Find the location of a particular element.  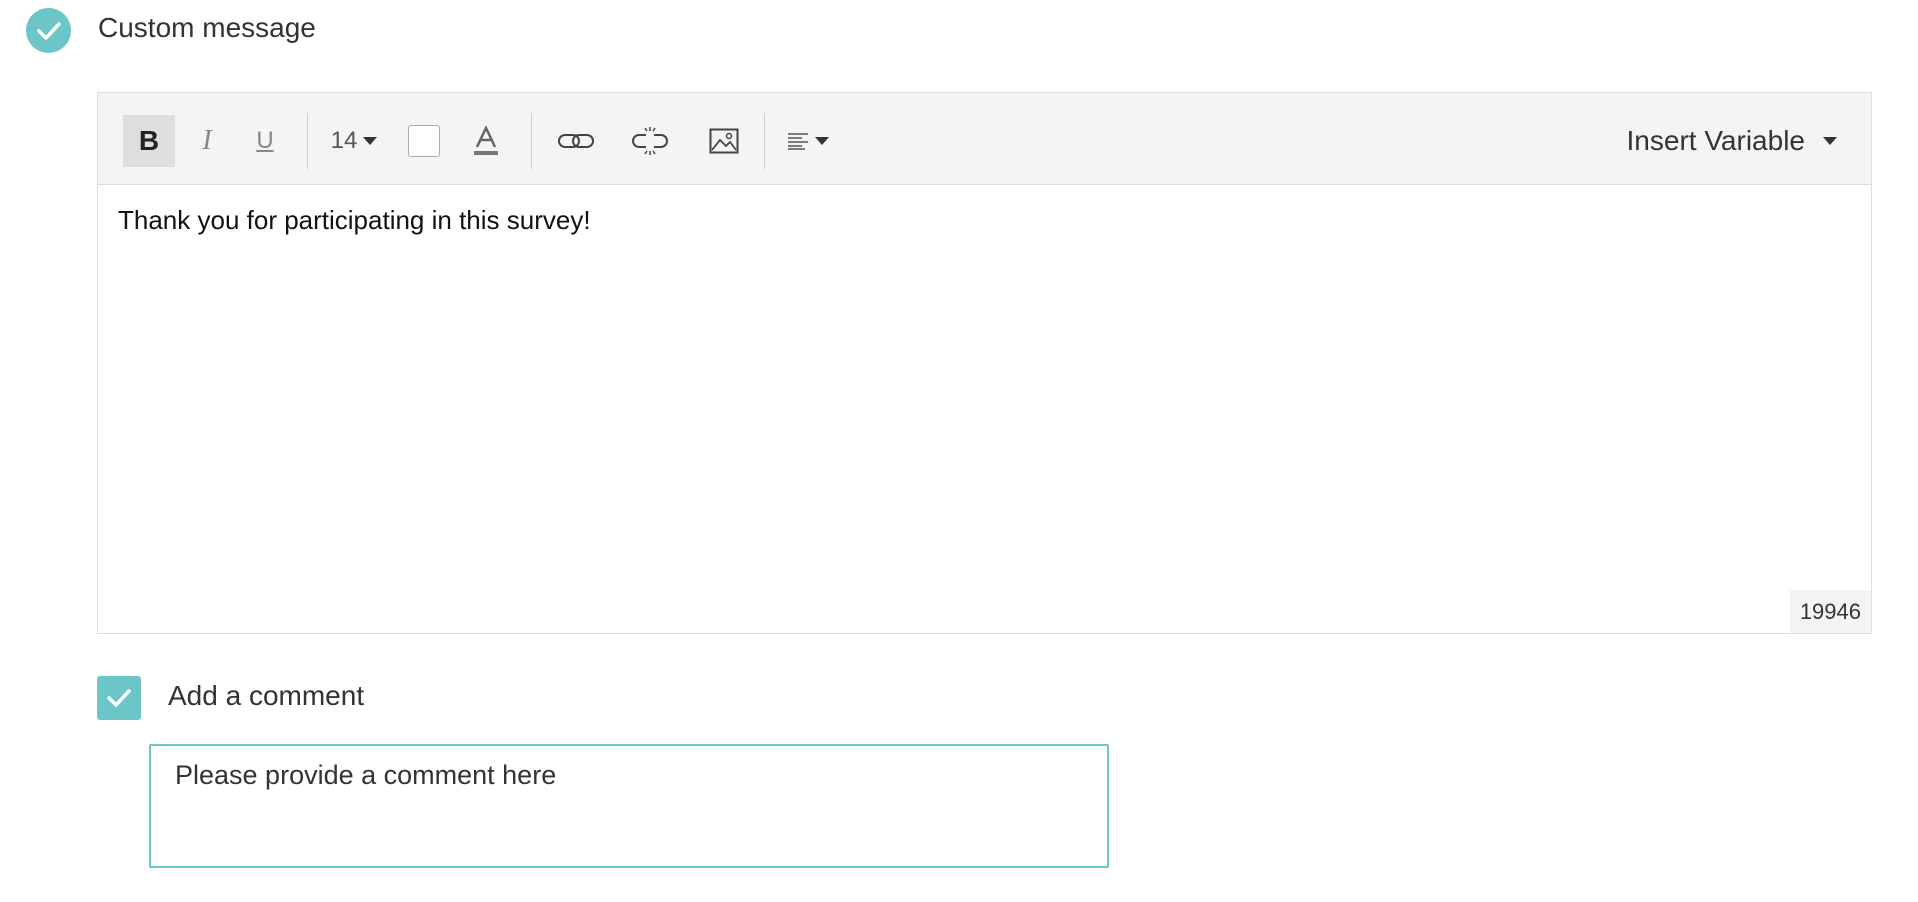

add-comment-checkbox is located at coordinates (119, 698).